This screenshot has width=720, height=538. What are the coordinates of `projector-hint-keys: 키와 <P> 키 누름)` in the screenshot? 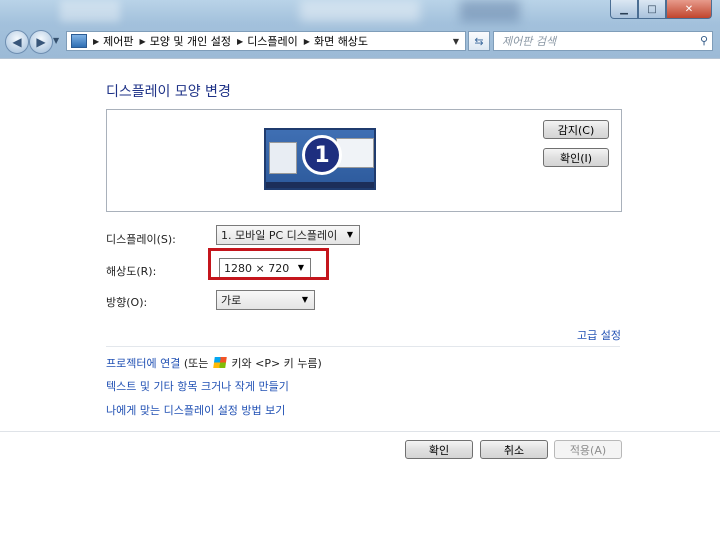 It's located at (276, 363).